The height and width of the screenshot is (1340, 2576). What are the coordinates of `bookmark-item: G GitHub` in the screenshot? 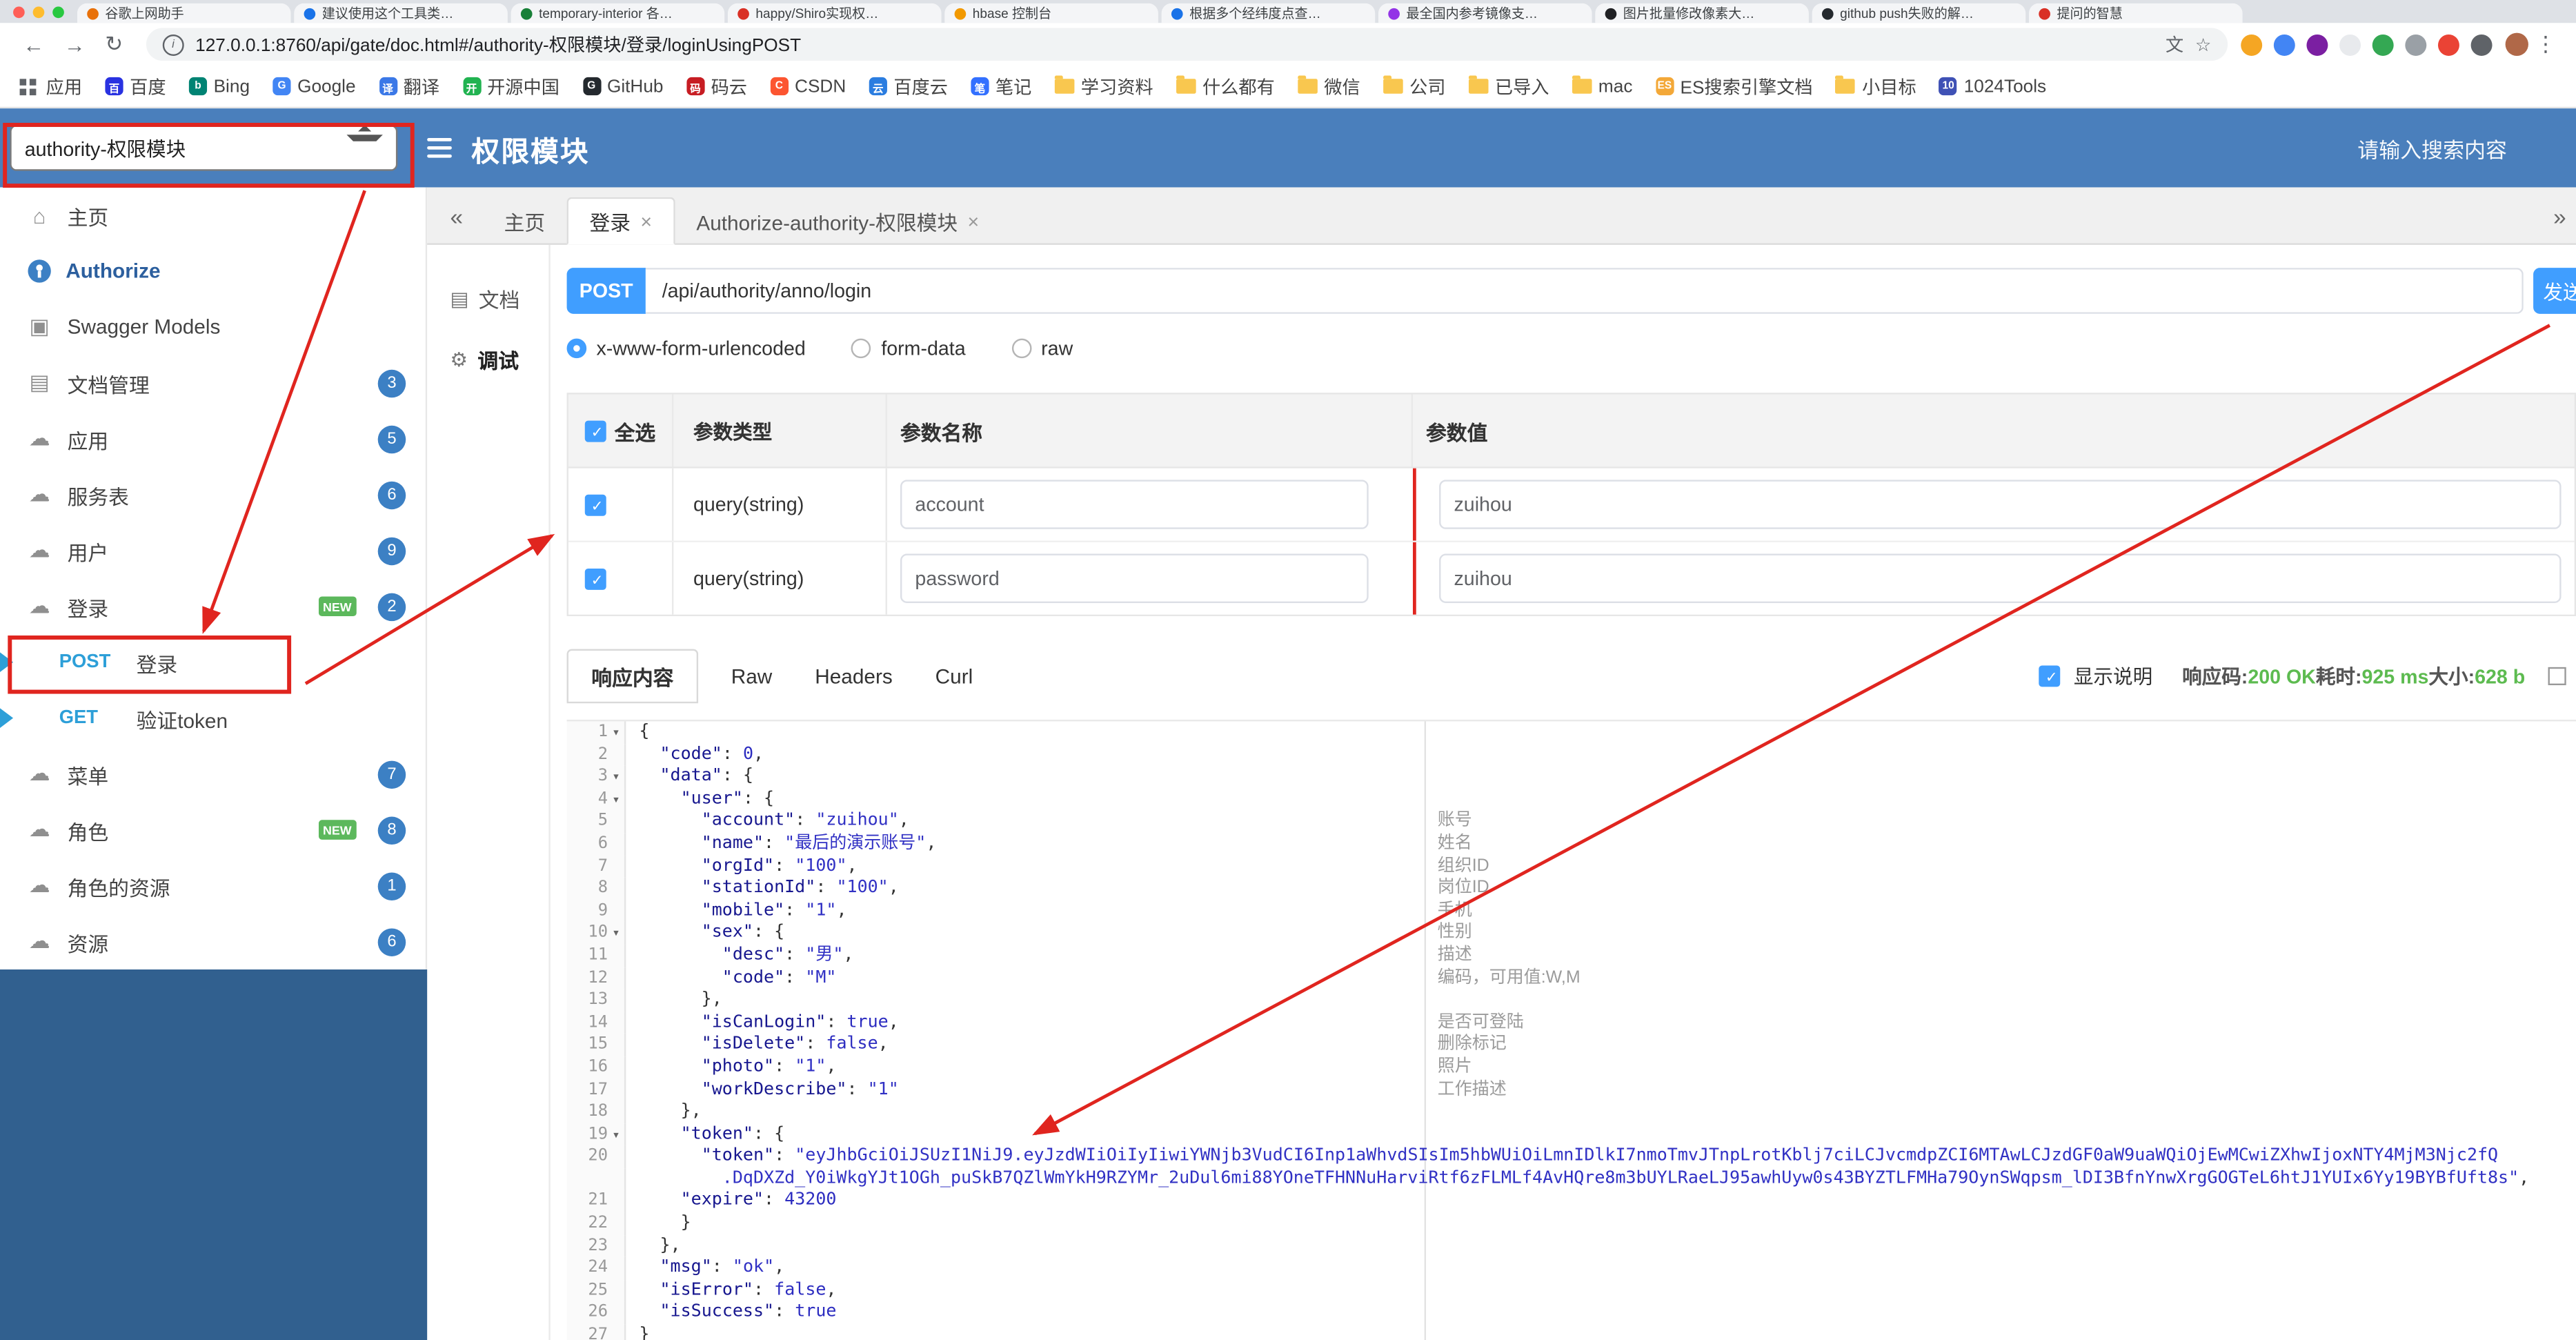 It's located at (623, 86).